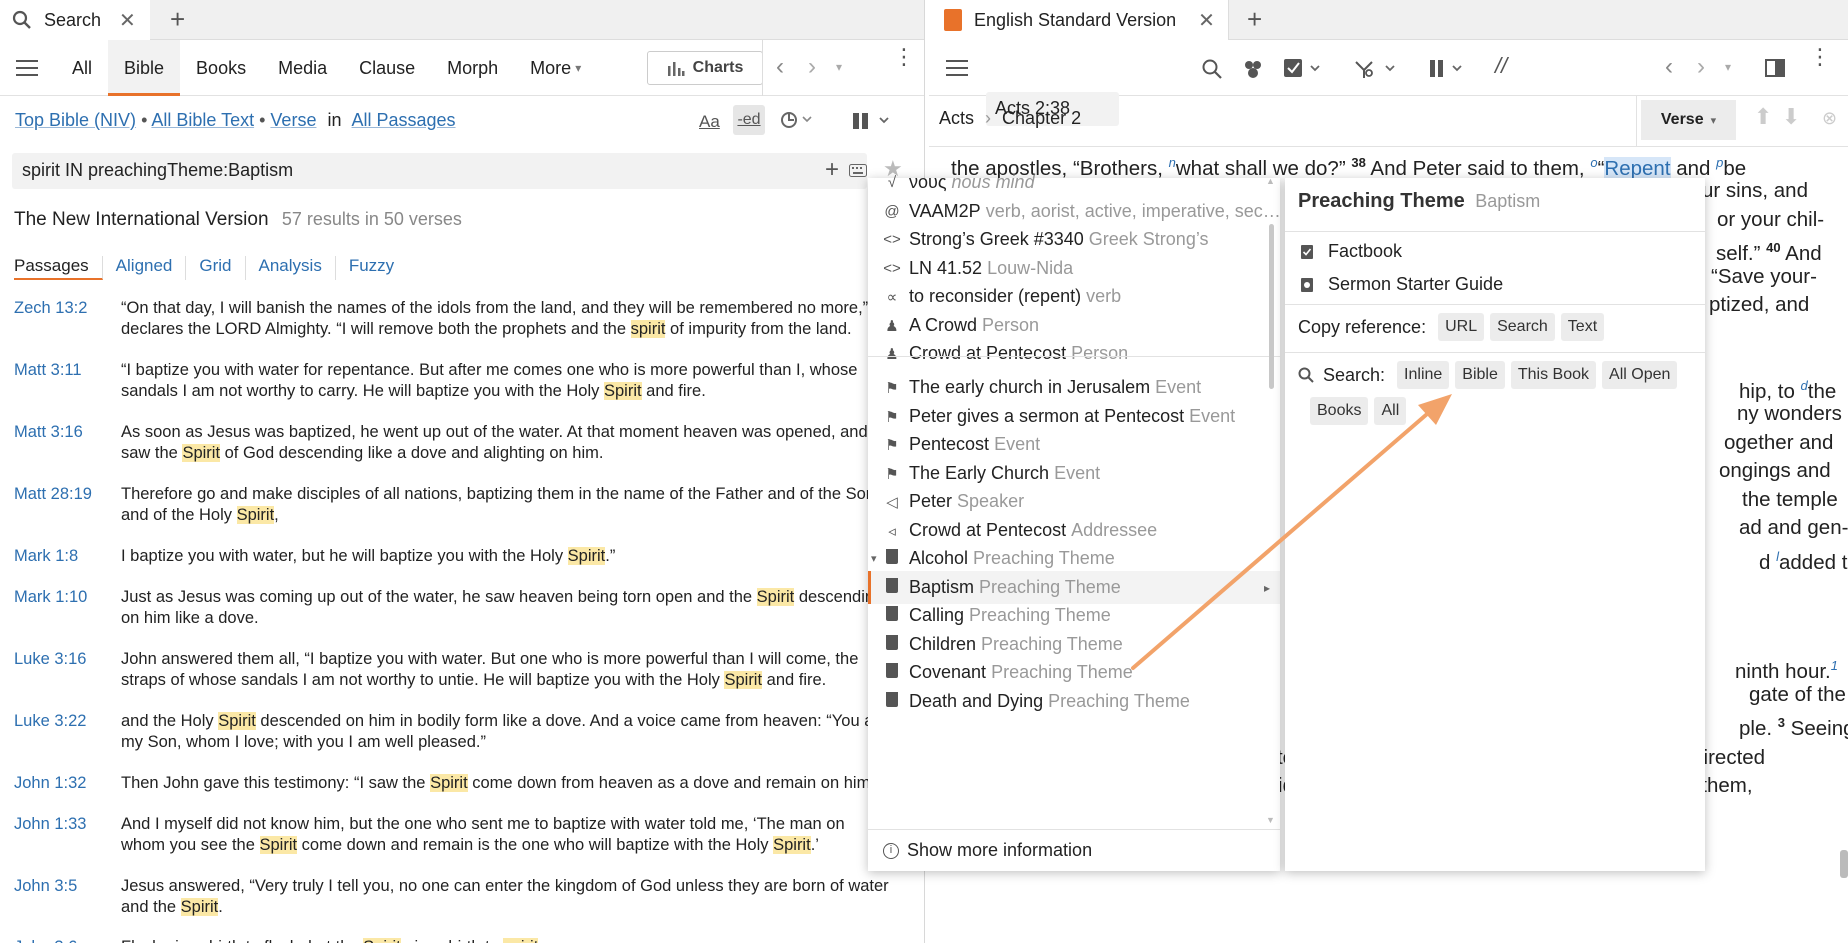 This screenshot has width=1848, height=943. What do you see at coordinates (222, 268) in the screenshot?
I see `tab-grid: Grid` at bounding box center [222, 268].